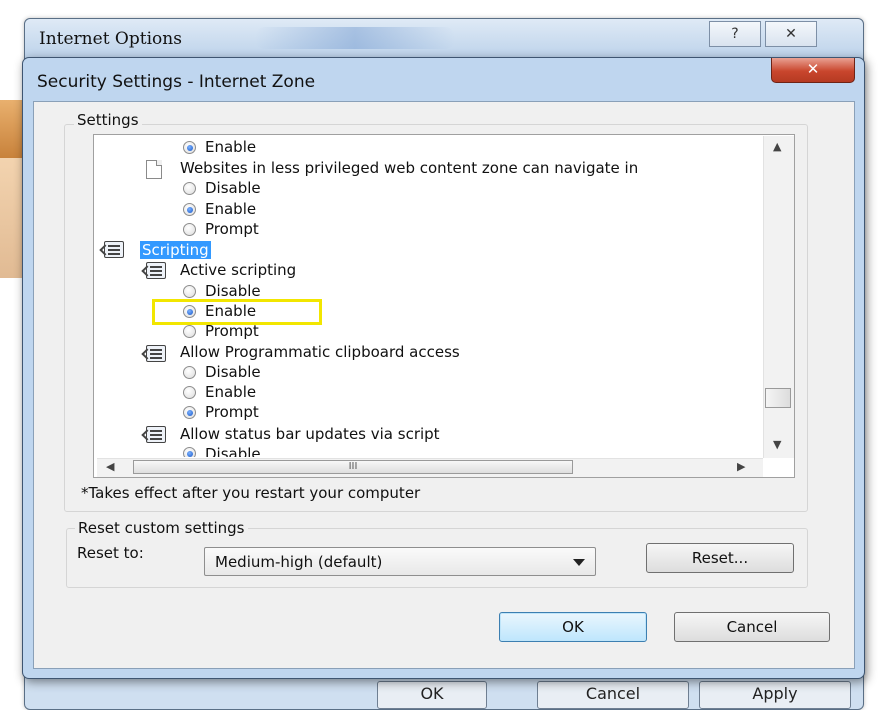 The image size is (878, 710). I want to click on scroll-left-icon: ◀, so click(110, 466).